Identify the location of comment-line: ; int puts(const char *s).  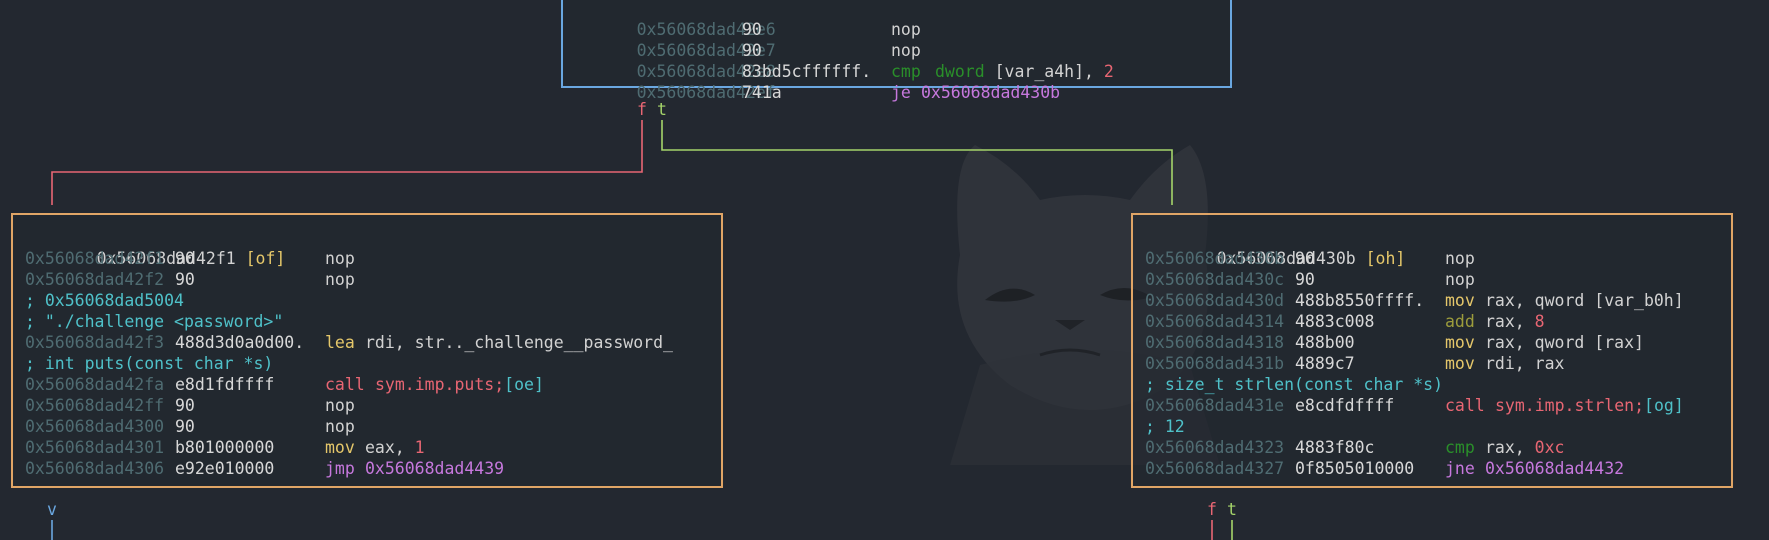
(149, 363).